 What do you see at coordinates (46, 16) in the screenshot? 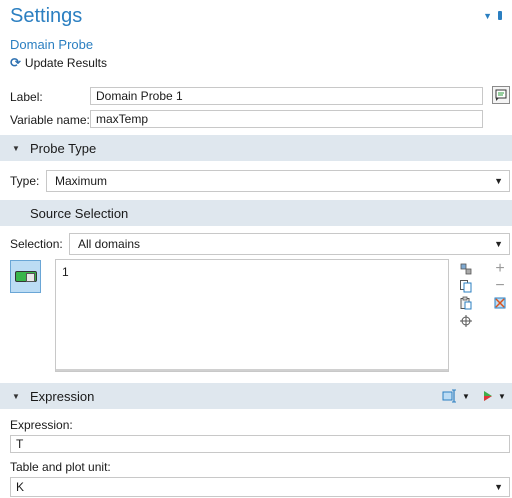
I see `page-title: Settings` at bounding box center [46, 16].